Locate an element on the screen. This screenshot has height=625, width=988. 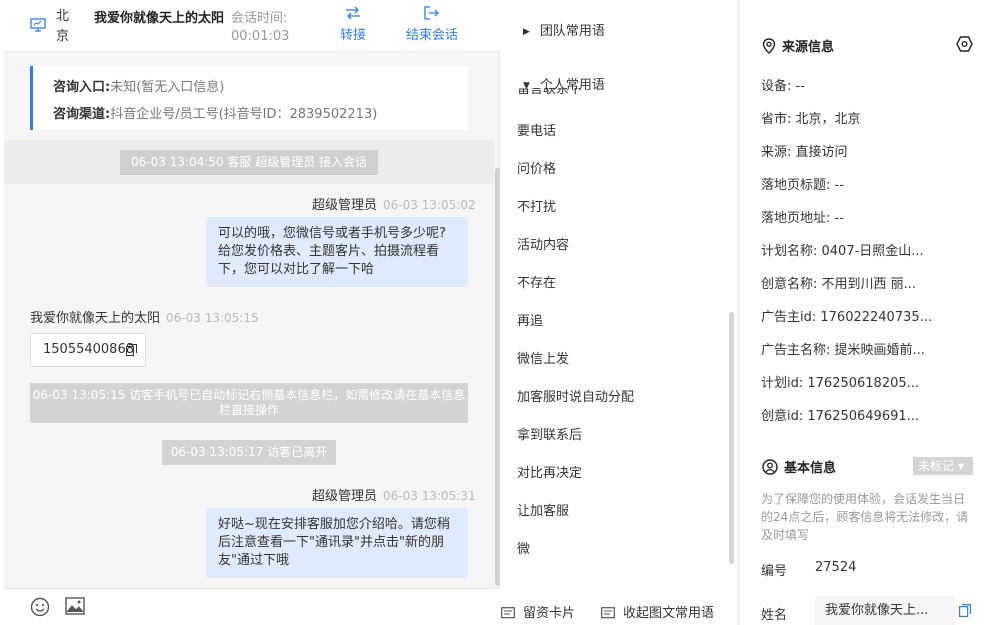
location-icon is located at coordinates (769, 46).